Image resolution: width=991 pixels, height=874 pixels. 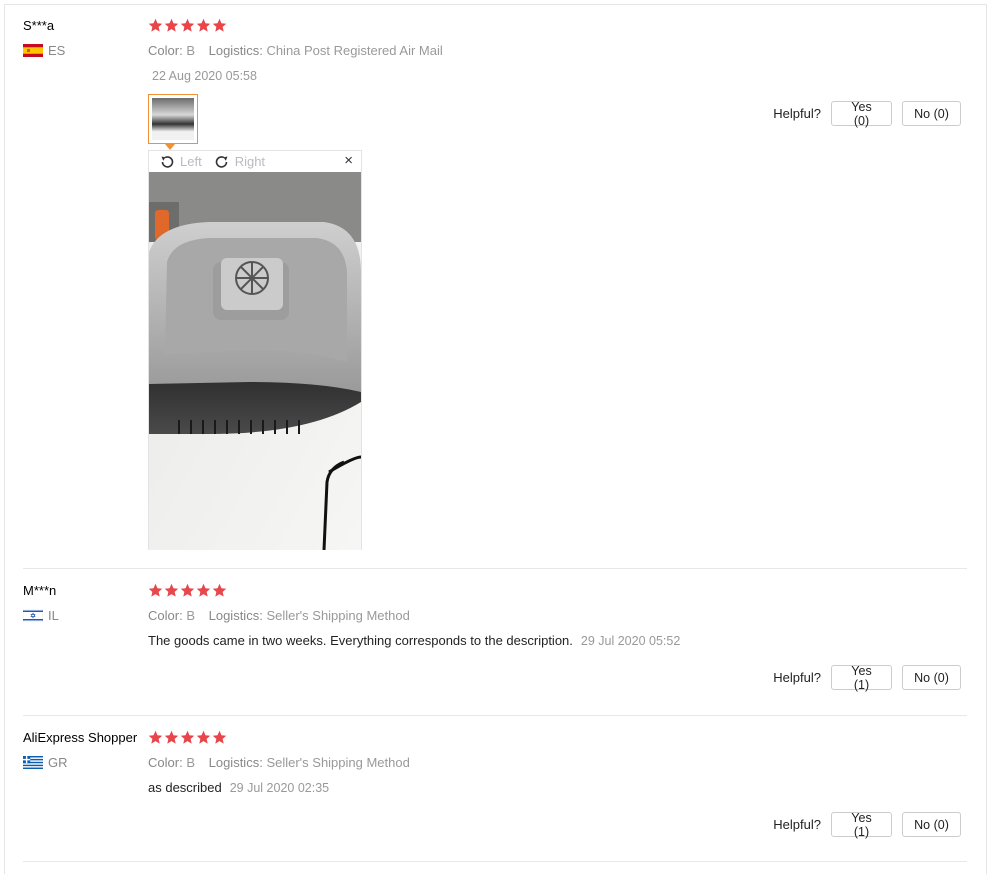 I want to click on rotate-right-icon, so click(x=221, y=161).